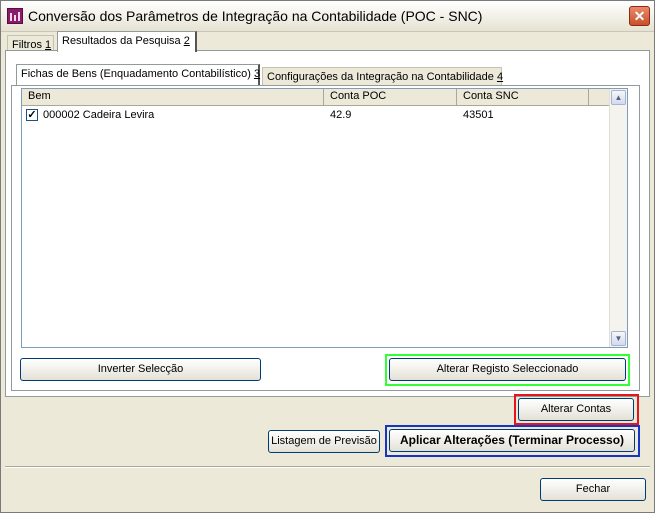 Image resolution: width=655 pixels, height=513 pixels. Describe the element at coordinates (618, 338) in the screenshot. I see `scroll-down-icon: ▼` at that location.